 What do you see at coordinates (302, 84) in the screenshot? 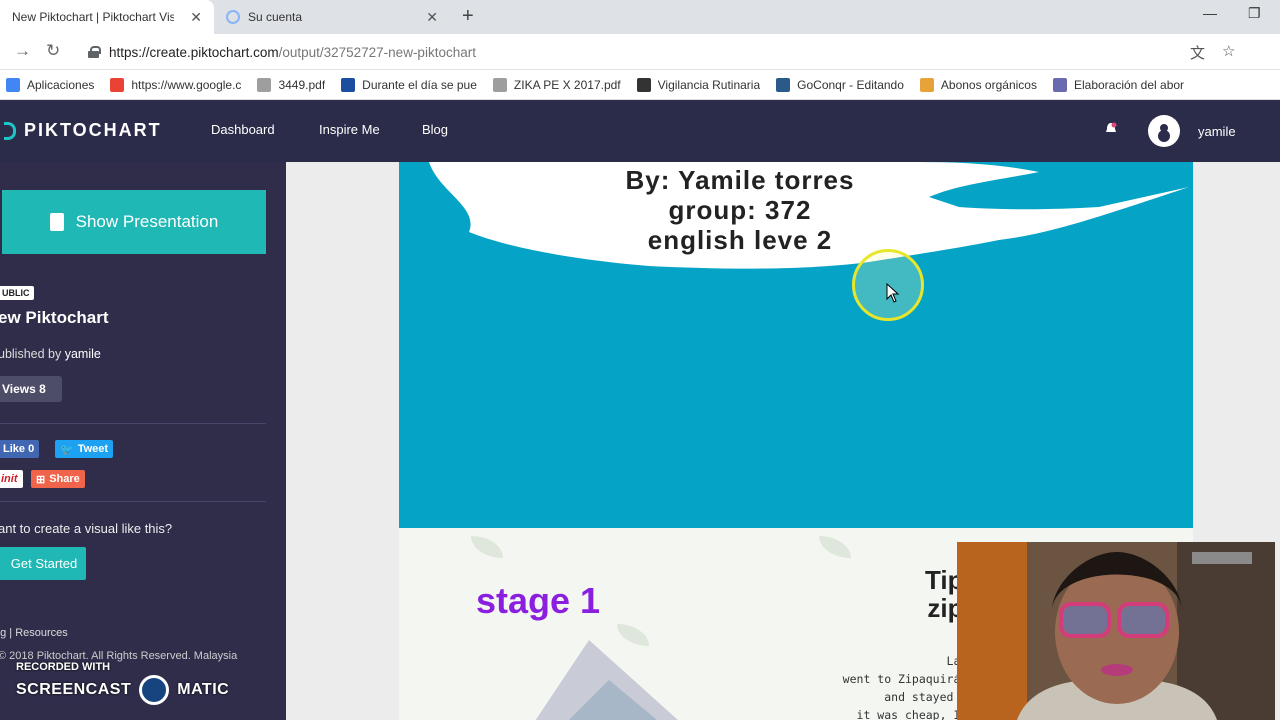
I see `bookmark-label: 3449.pdf` at bounding box center [302, 84].